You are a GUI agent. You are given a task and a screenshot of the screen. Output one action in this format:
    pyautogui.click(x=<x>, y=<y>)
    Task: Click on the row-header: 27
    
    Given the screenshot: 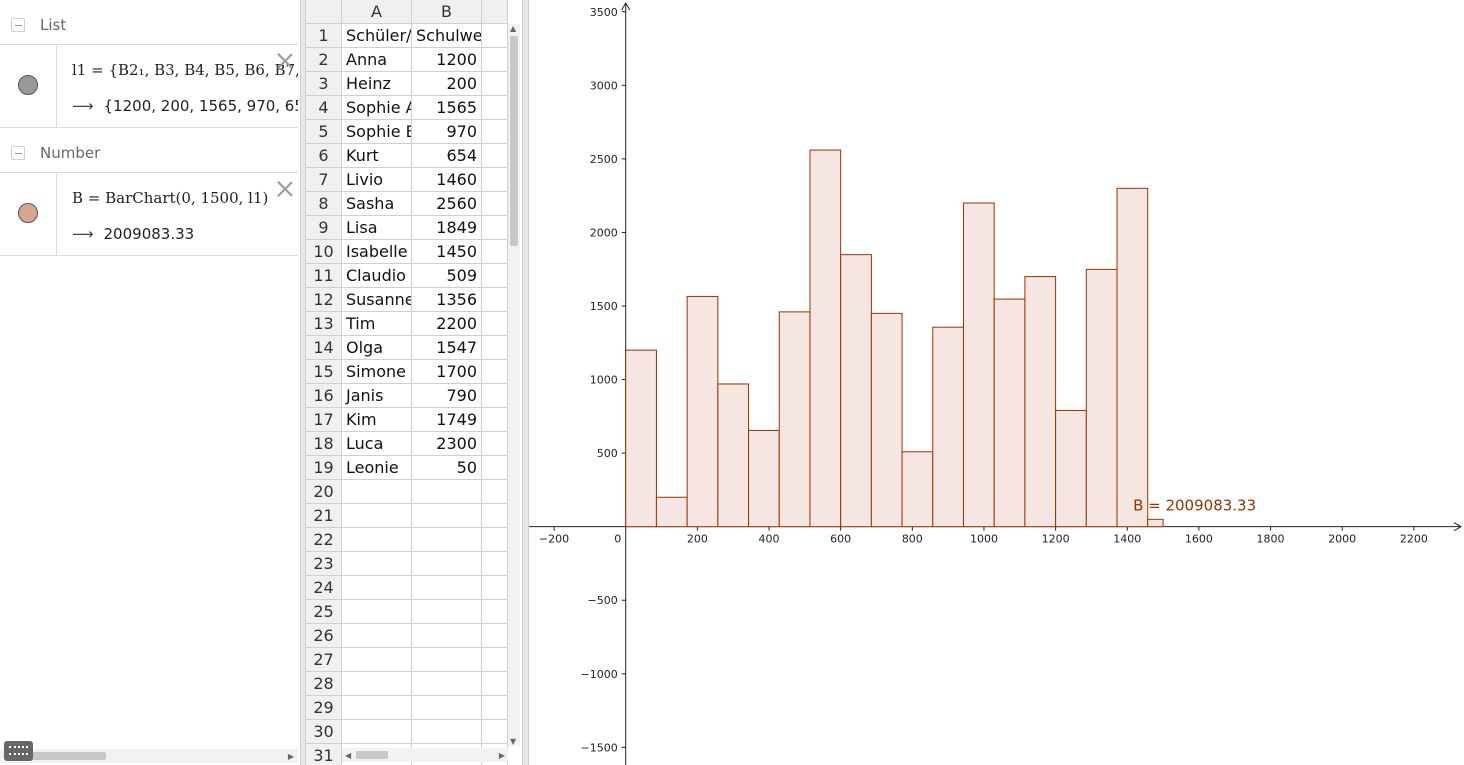 What is the action you would take?
    pyautogui.click(x=324, y=660)
    